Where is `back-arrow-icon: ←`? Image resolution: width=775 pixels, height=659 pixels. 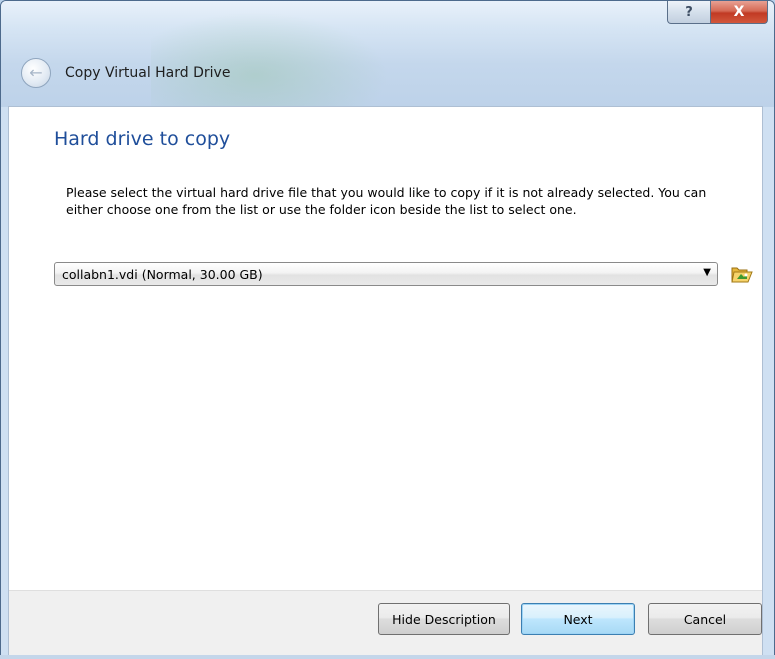
back-arrow-icon: ← is located at coordinates (36, 72).